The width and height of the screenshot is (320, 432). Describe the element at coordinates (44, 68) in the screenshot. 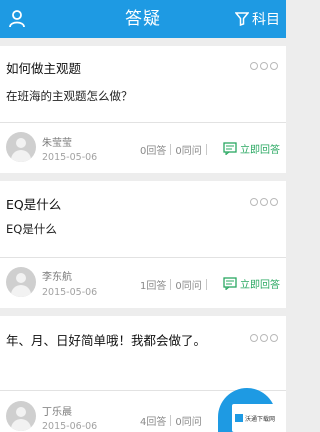

I see `question-title: 如何做主观题` at that location.